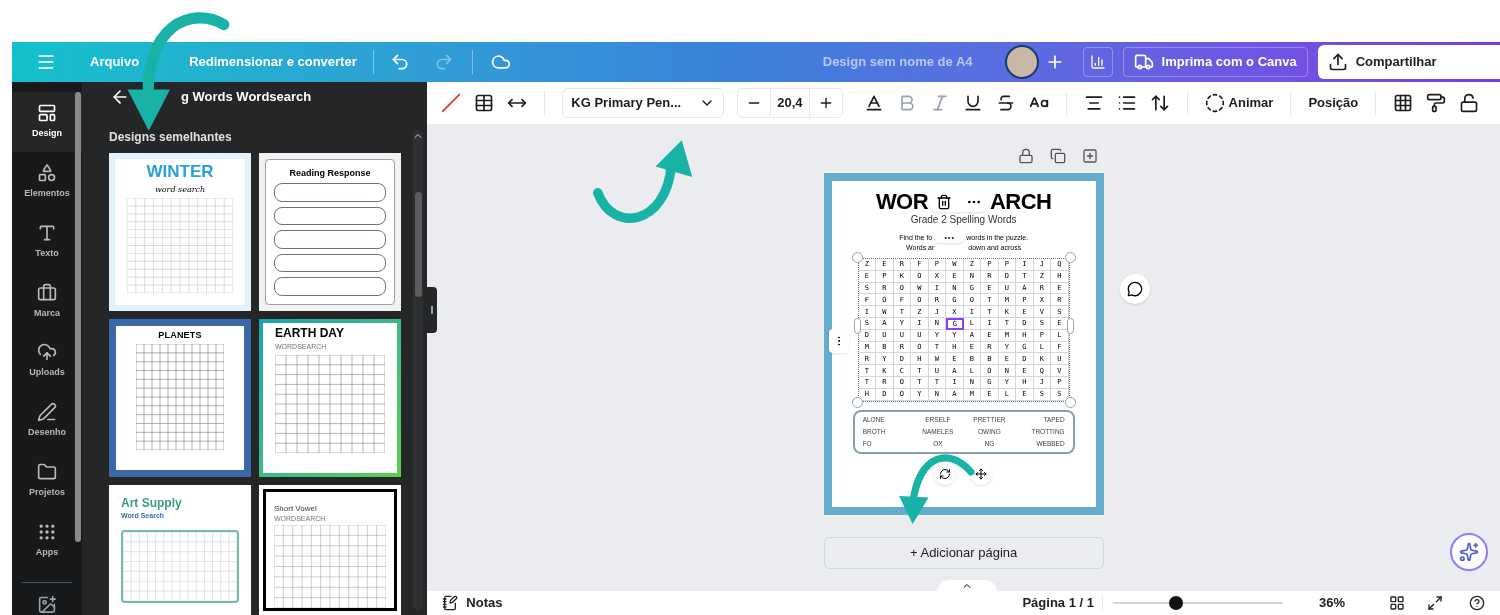 This screenshot has width=1500, height=615. What do you see at coordinates (1215, 62) in the screenshot?
I see `print-button: Imprima com o Canva` at bounding box center [1215, 62].